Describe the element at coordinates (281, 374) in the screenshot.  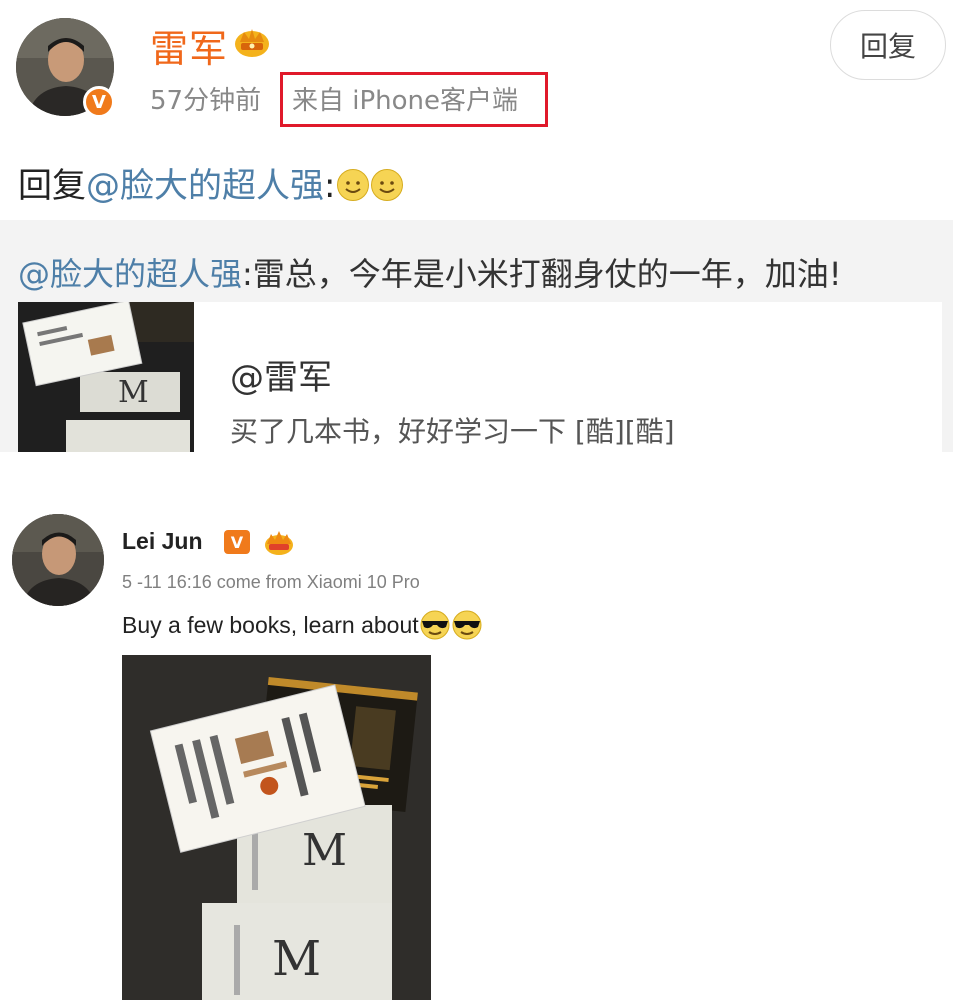
I see `referenced-user-name: @雷军` at that location.